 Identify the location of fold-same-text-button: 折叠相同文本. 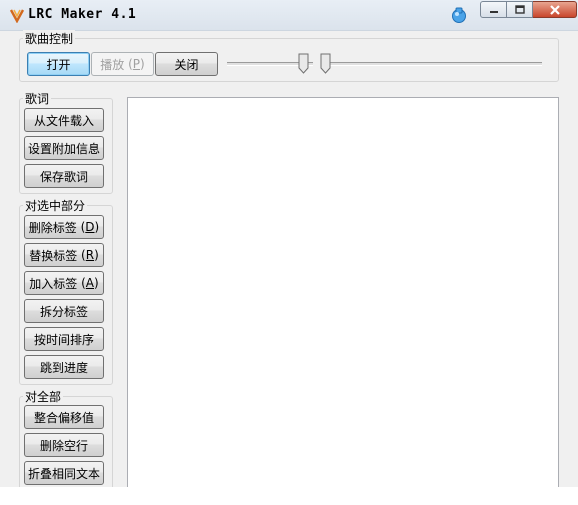
(64, 473).